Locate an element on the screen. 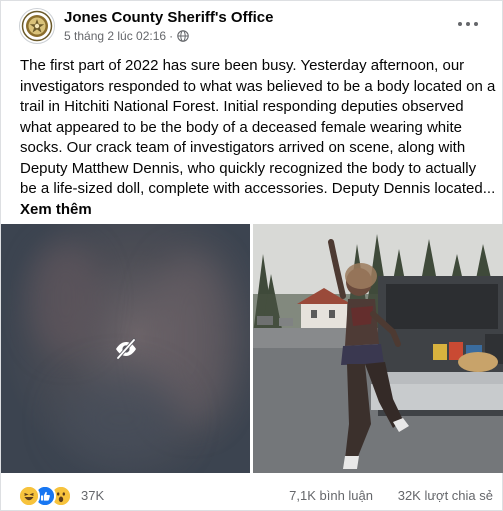  eye-slash-icon is located at coordinates (126, 349).